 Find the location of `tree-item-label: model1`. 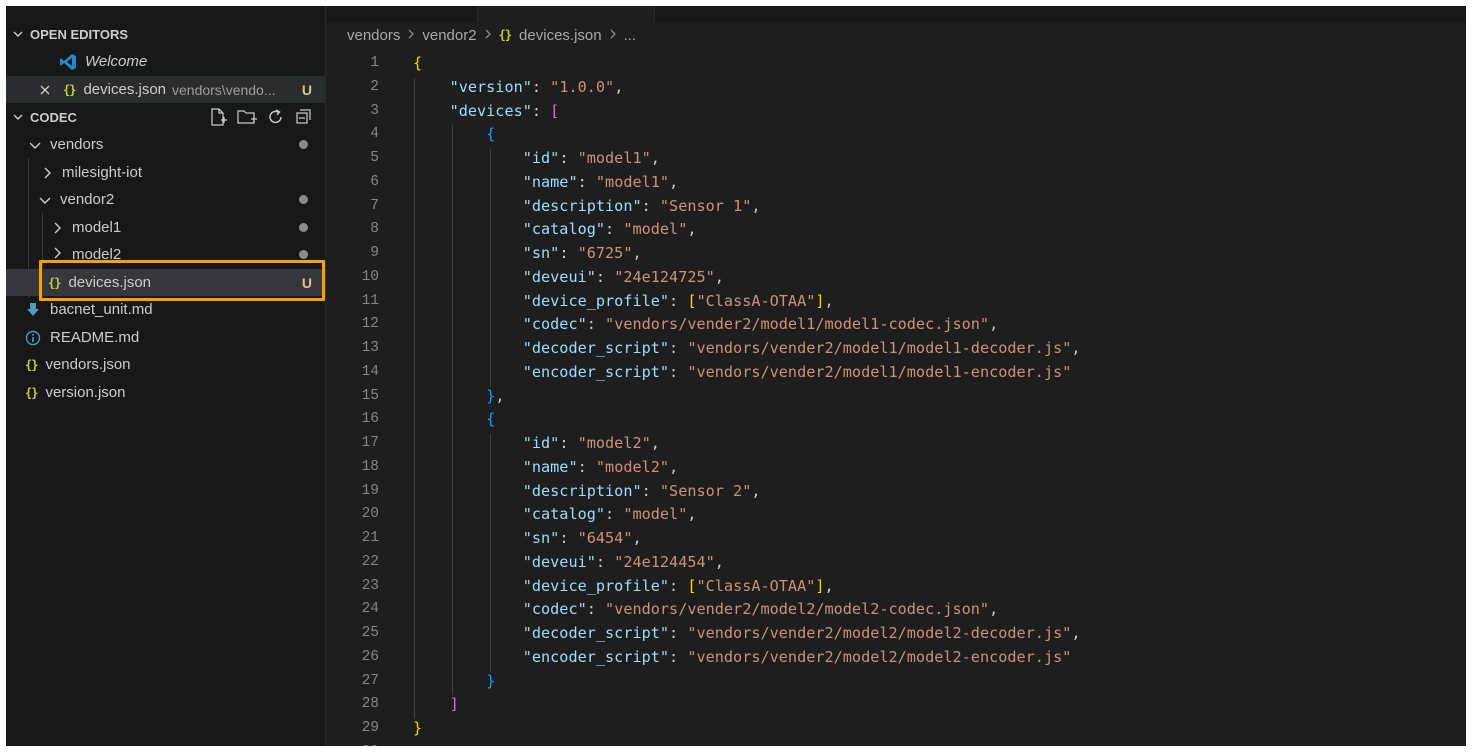

tree-item-label: model1 is located at coordinates (97, 227).